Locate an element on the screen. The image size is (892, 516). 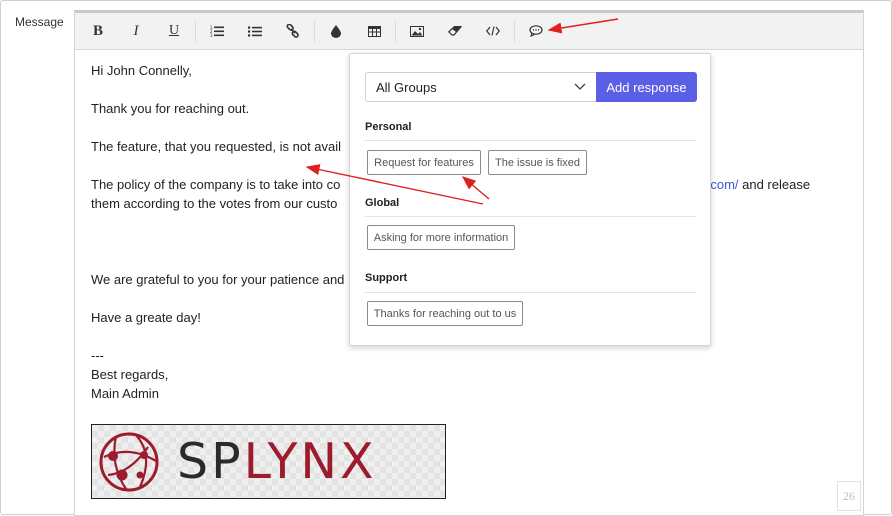
code-button is located at coordinates (493, 31).